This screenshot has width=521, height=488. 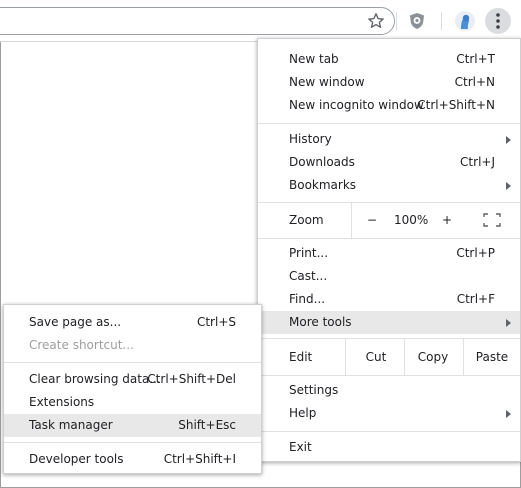 What do you see at coordinates (132, 322) in the screenshot?
I see `submenu-item-save-page-as: Save page as... Ctrl+S` at bounding box center [132, 322].